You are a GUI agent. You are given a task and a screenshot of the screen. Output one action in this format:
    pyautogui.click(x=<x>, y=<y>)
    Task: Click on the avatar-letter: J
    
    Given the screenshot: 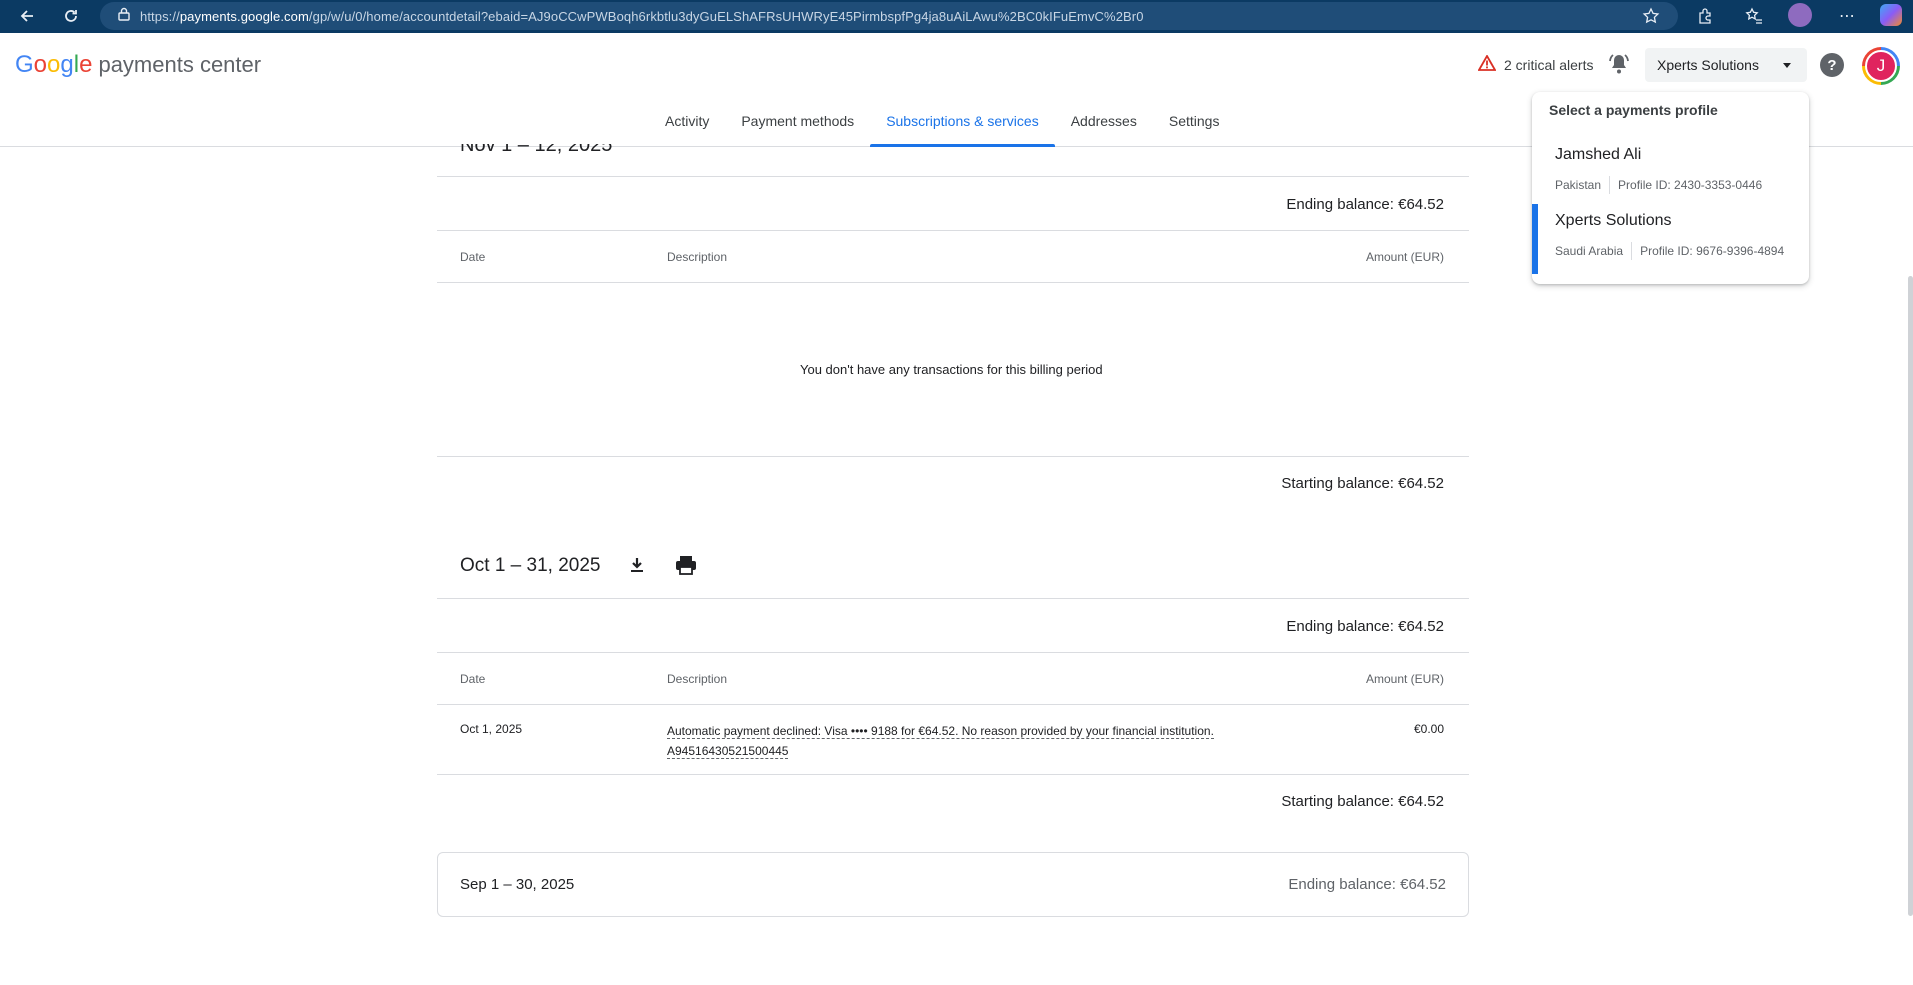 What is the action you would take?
    pyautogui.click(x=1881, y=66)
    